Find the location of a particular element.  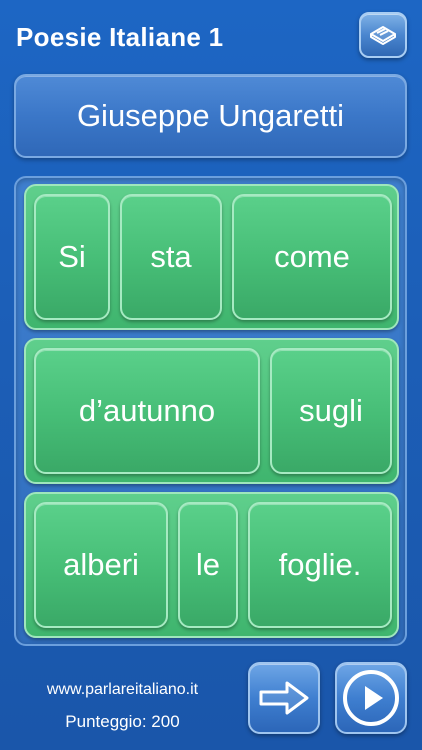

word-tile: le is located at coordinates (208, 565).